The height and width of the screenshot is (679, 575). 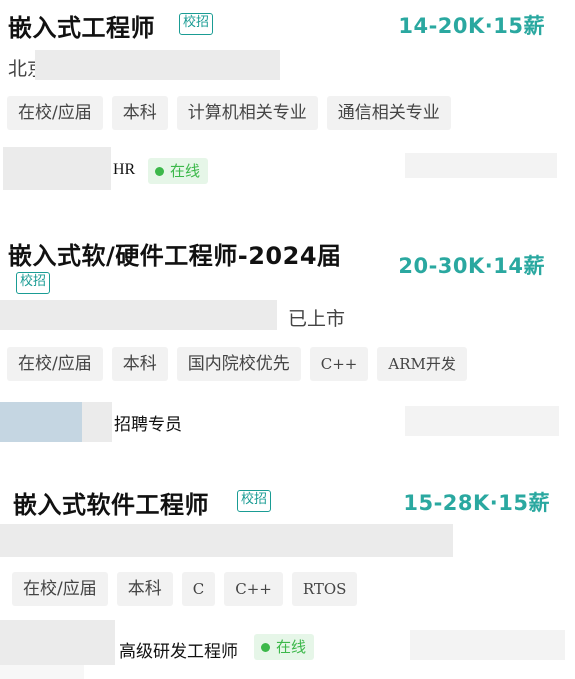 I want to click on job-tags: 在校/应届 本科 国内院校优先 C++ ARM开发, so click(x=237, y=364).